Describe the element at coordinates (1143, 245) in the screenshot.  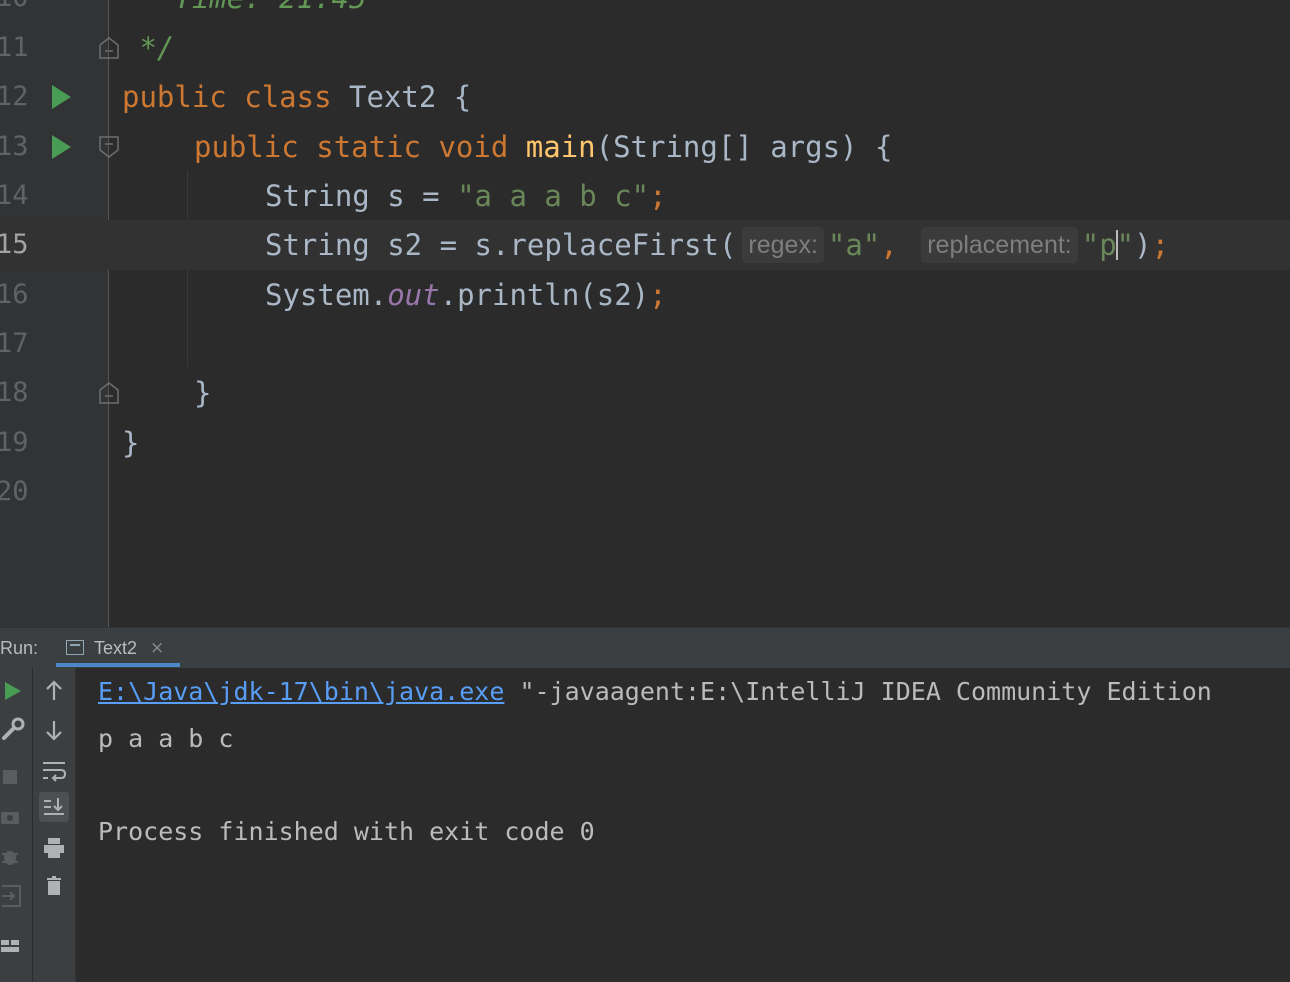
I see `paren: )` at that location.